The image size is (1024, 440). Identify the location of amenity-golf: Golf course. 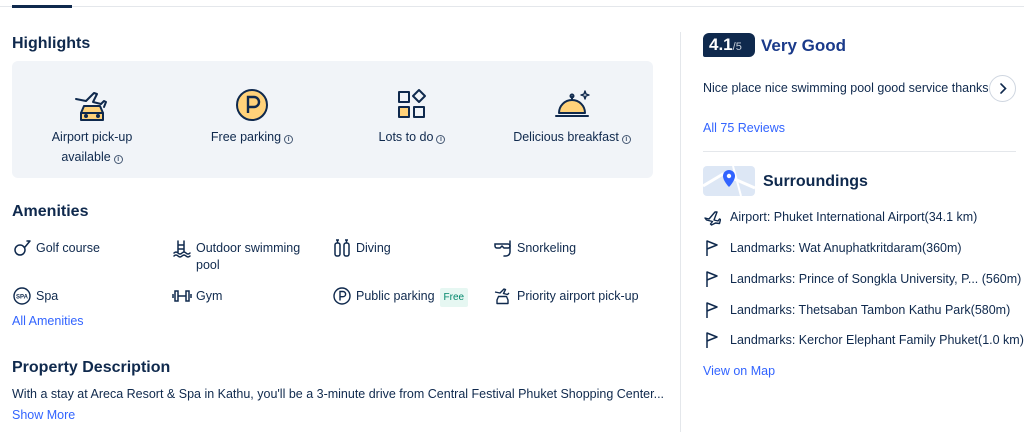
(56, 249).